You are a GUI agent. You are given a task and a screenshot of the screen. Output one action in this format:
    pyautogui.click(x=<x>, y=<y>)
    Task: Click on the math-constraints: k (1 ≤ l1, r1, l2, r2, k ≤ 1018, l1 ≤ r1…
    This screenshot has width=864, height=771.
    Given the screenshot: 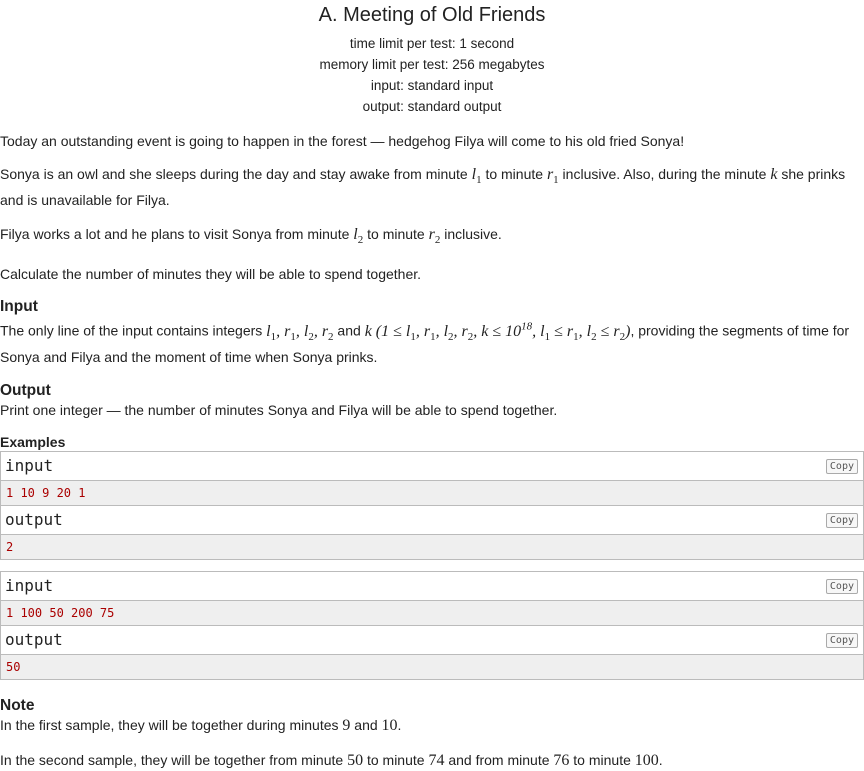 What is the action you would take?
    pyautogui.click(x=497, y=331)
    